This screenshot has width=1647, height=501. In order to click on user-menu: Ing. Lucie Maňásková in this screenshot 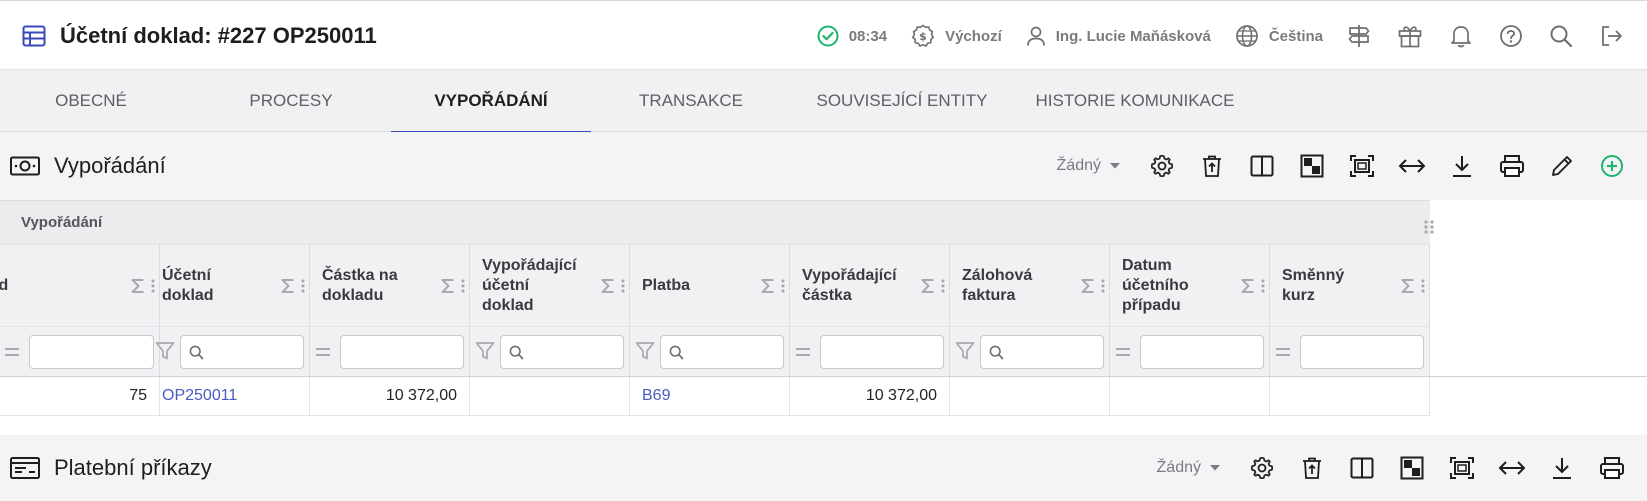, I will do `click(1118, 36)`.